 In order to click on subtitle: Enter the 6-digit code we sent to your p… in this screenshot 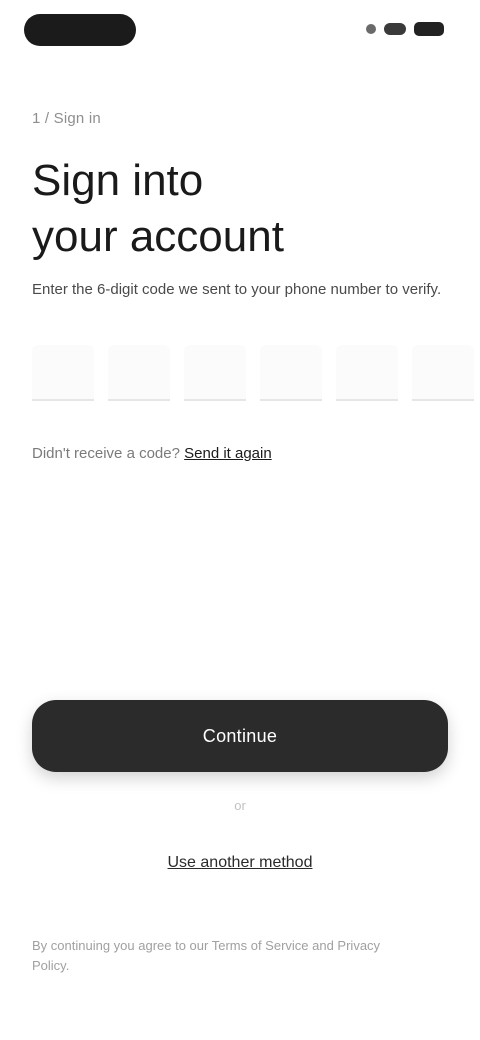, I will do `click(237, 289)`.